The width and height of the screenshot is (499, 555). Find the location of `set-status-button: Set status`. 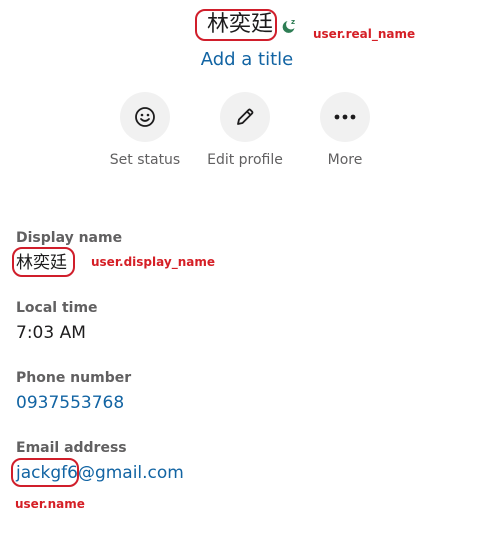

set-status-button: Set status is located at coordinates (145, 130).